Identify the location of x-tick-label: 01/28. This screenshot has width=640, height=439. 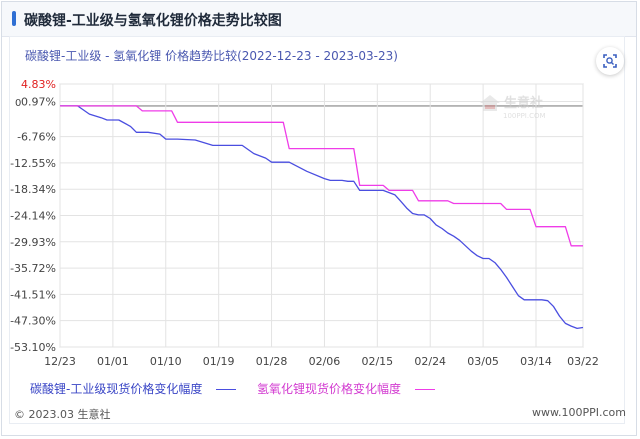
(272, 361).